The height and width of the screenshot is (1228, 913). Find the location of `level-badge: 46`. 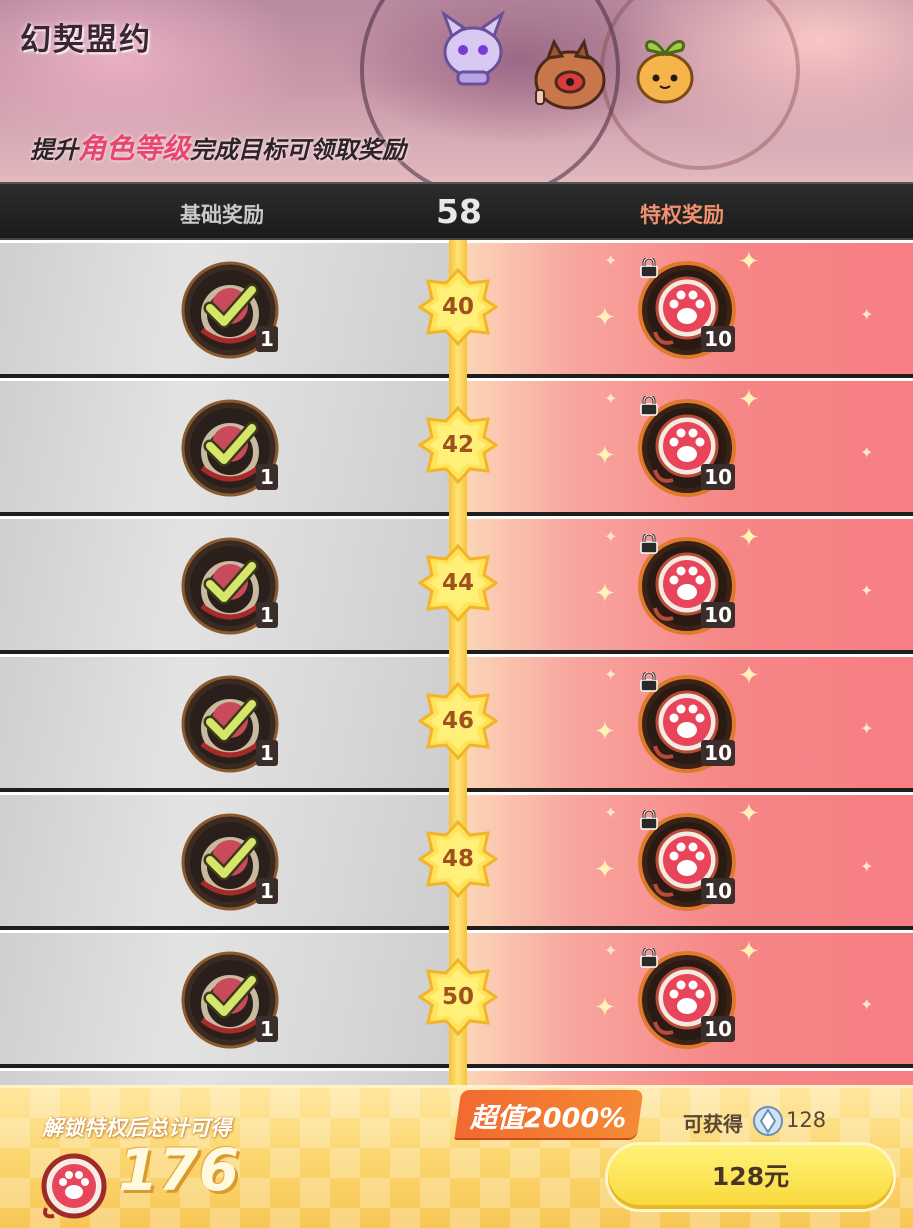

level-badge: 46 is located at coordinates (458, 721).